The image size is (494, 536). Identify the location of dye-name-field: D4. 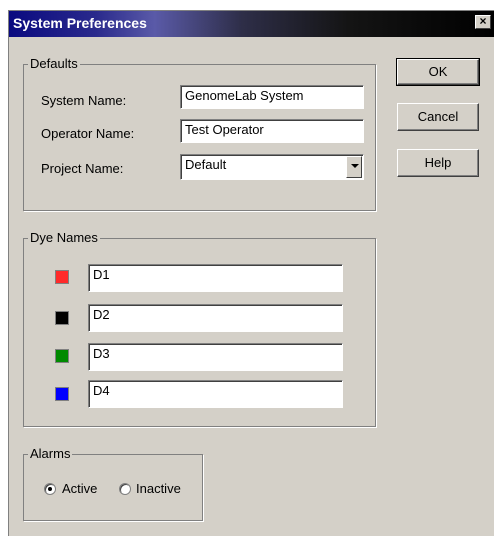
(215, 394).